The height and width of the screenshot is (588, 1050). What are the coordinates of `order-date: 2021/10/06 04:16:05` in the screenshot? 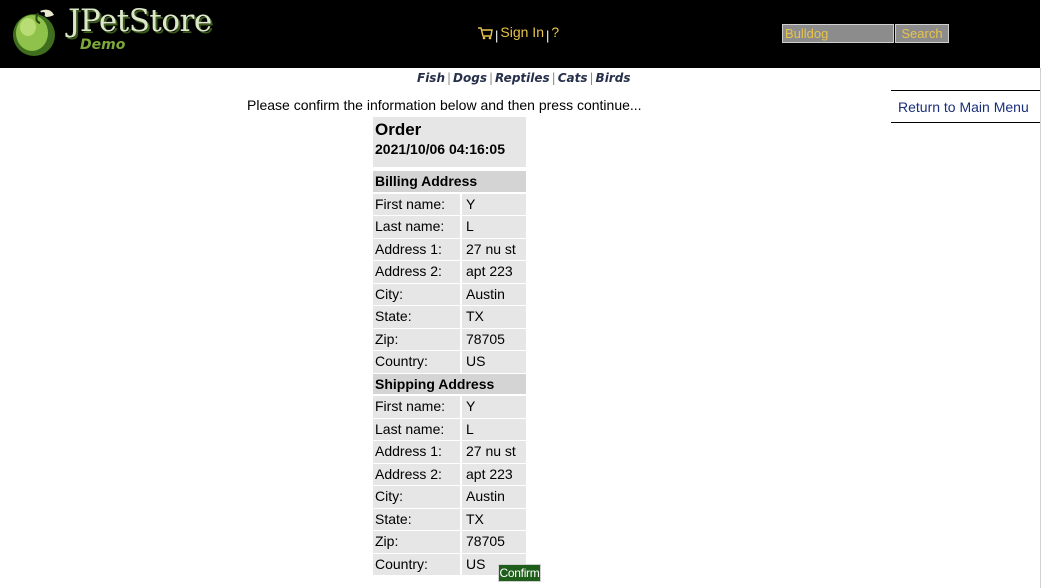 It's located at (440, 149).